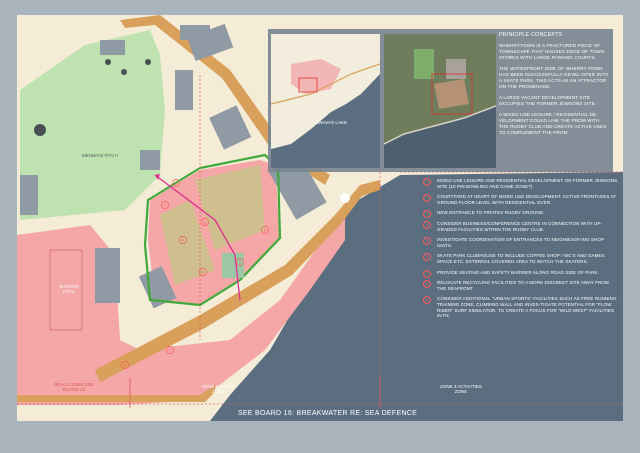 This screenshot has height=453, width=640. I want to click on lake-label: GWAVAS LAKE, so click(331, 122).